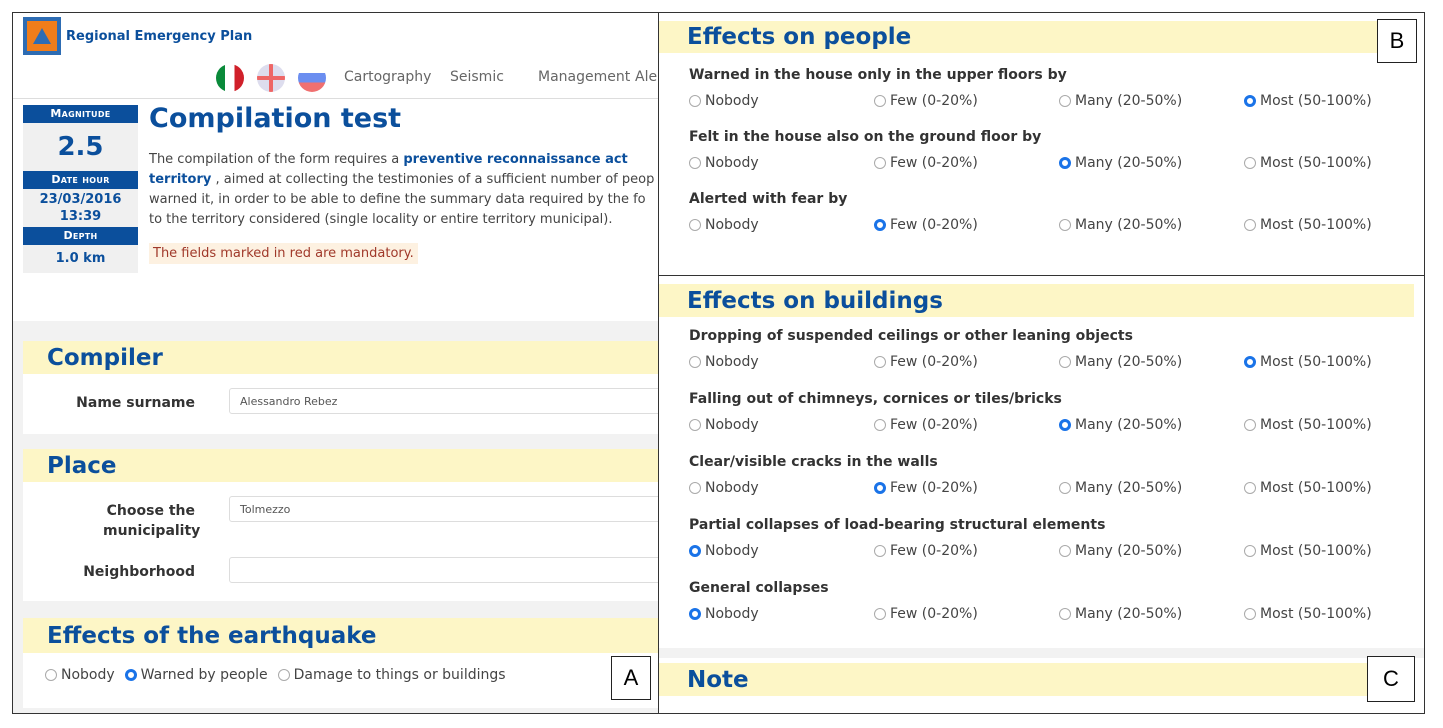 The height and width of the screenshot is (728, 1443). I want to click on effects-option: Damage to things or buildings, so click(391, 675).